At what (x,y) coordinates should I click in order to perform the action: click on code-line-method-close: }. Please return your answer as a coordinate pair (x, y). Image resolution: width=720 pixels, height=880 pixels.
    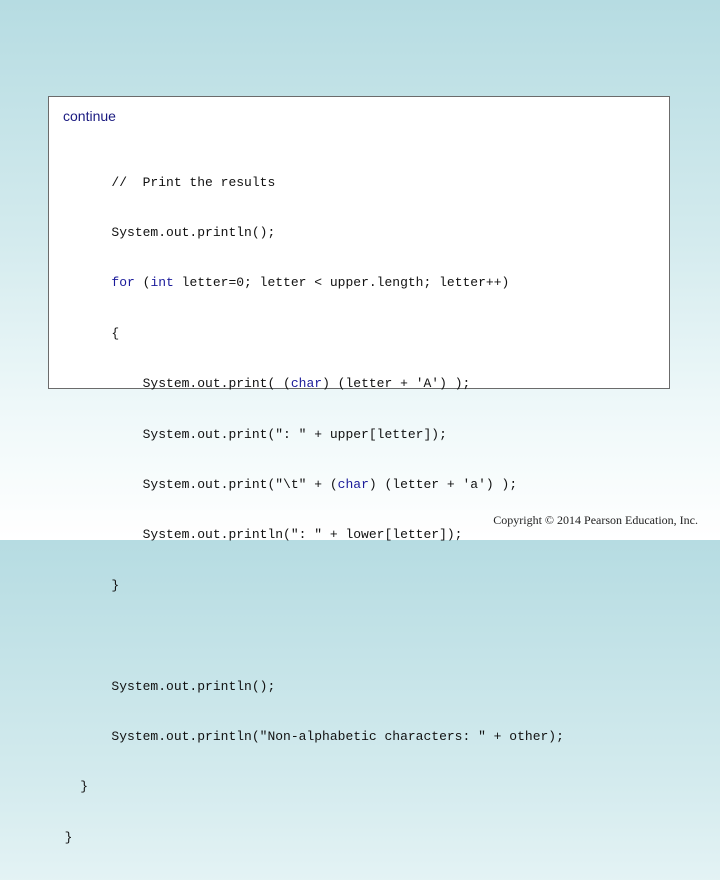
    Looking at the image, I should click on (306, 787).